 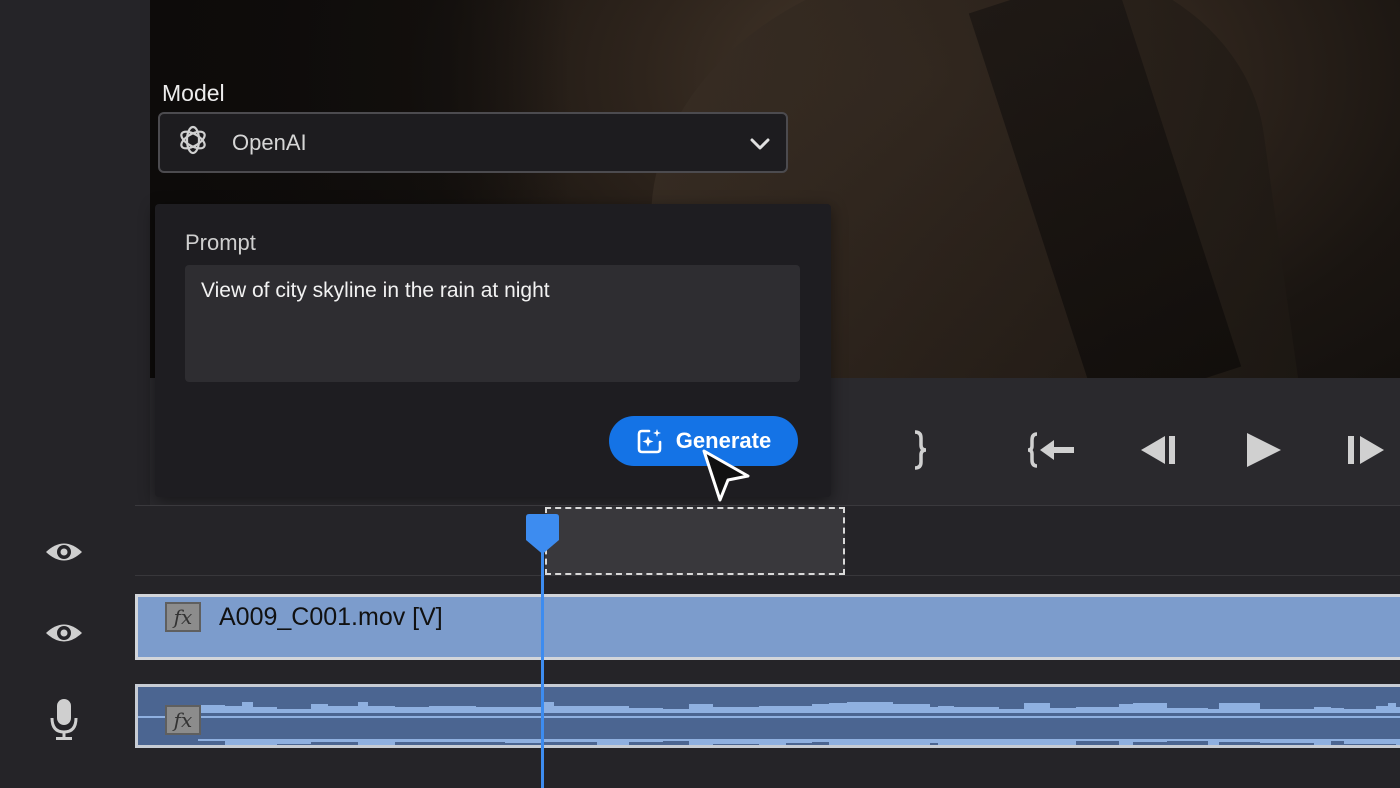 I want to click on play-button, so click(x=1263, y=450).